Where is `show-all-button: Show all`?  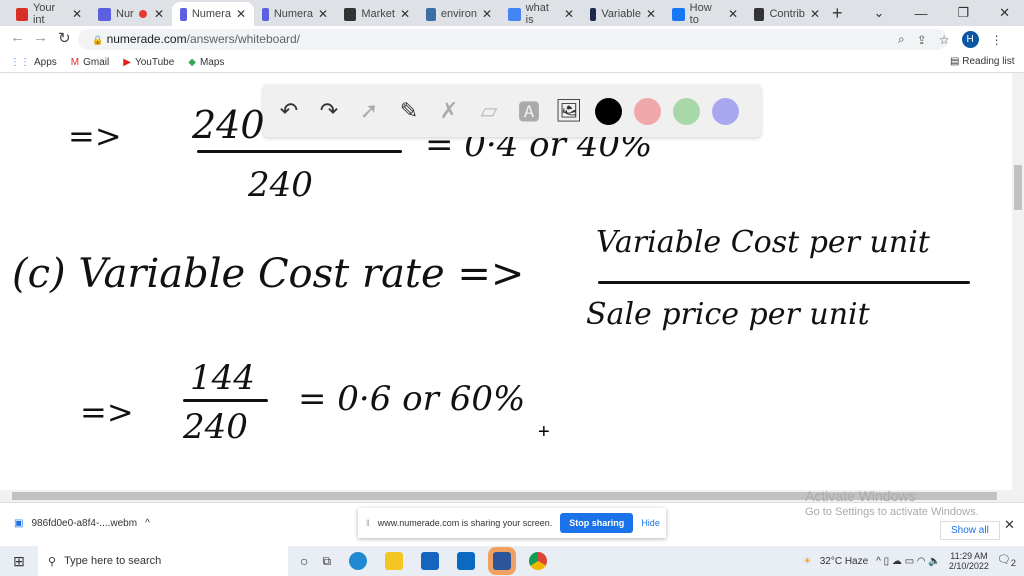
show-all-button: Show all is located at coordinates (970, 530).